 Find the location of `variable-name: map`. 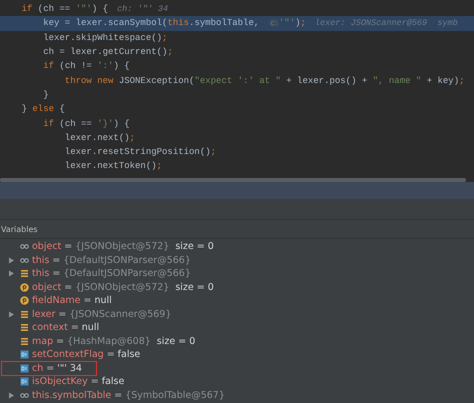

variable-name: map is located at coordinates (43, 341).